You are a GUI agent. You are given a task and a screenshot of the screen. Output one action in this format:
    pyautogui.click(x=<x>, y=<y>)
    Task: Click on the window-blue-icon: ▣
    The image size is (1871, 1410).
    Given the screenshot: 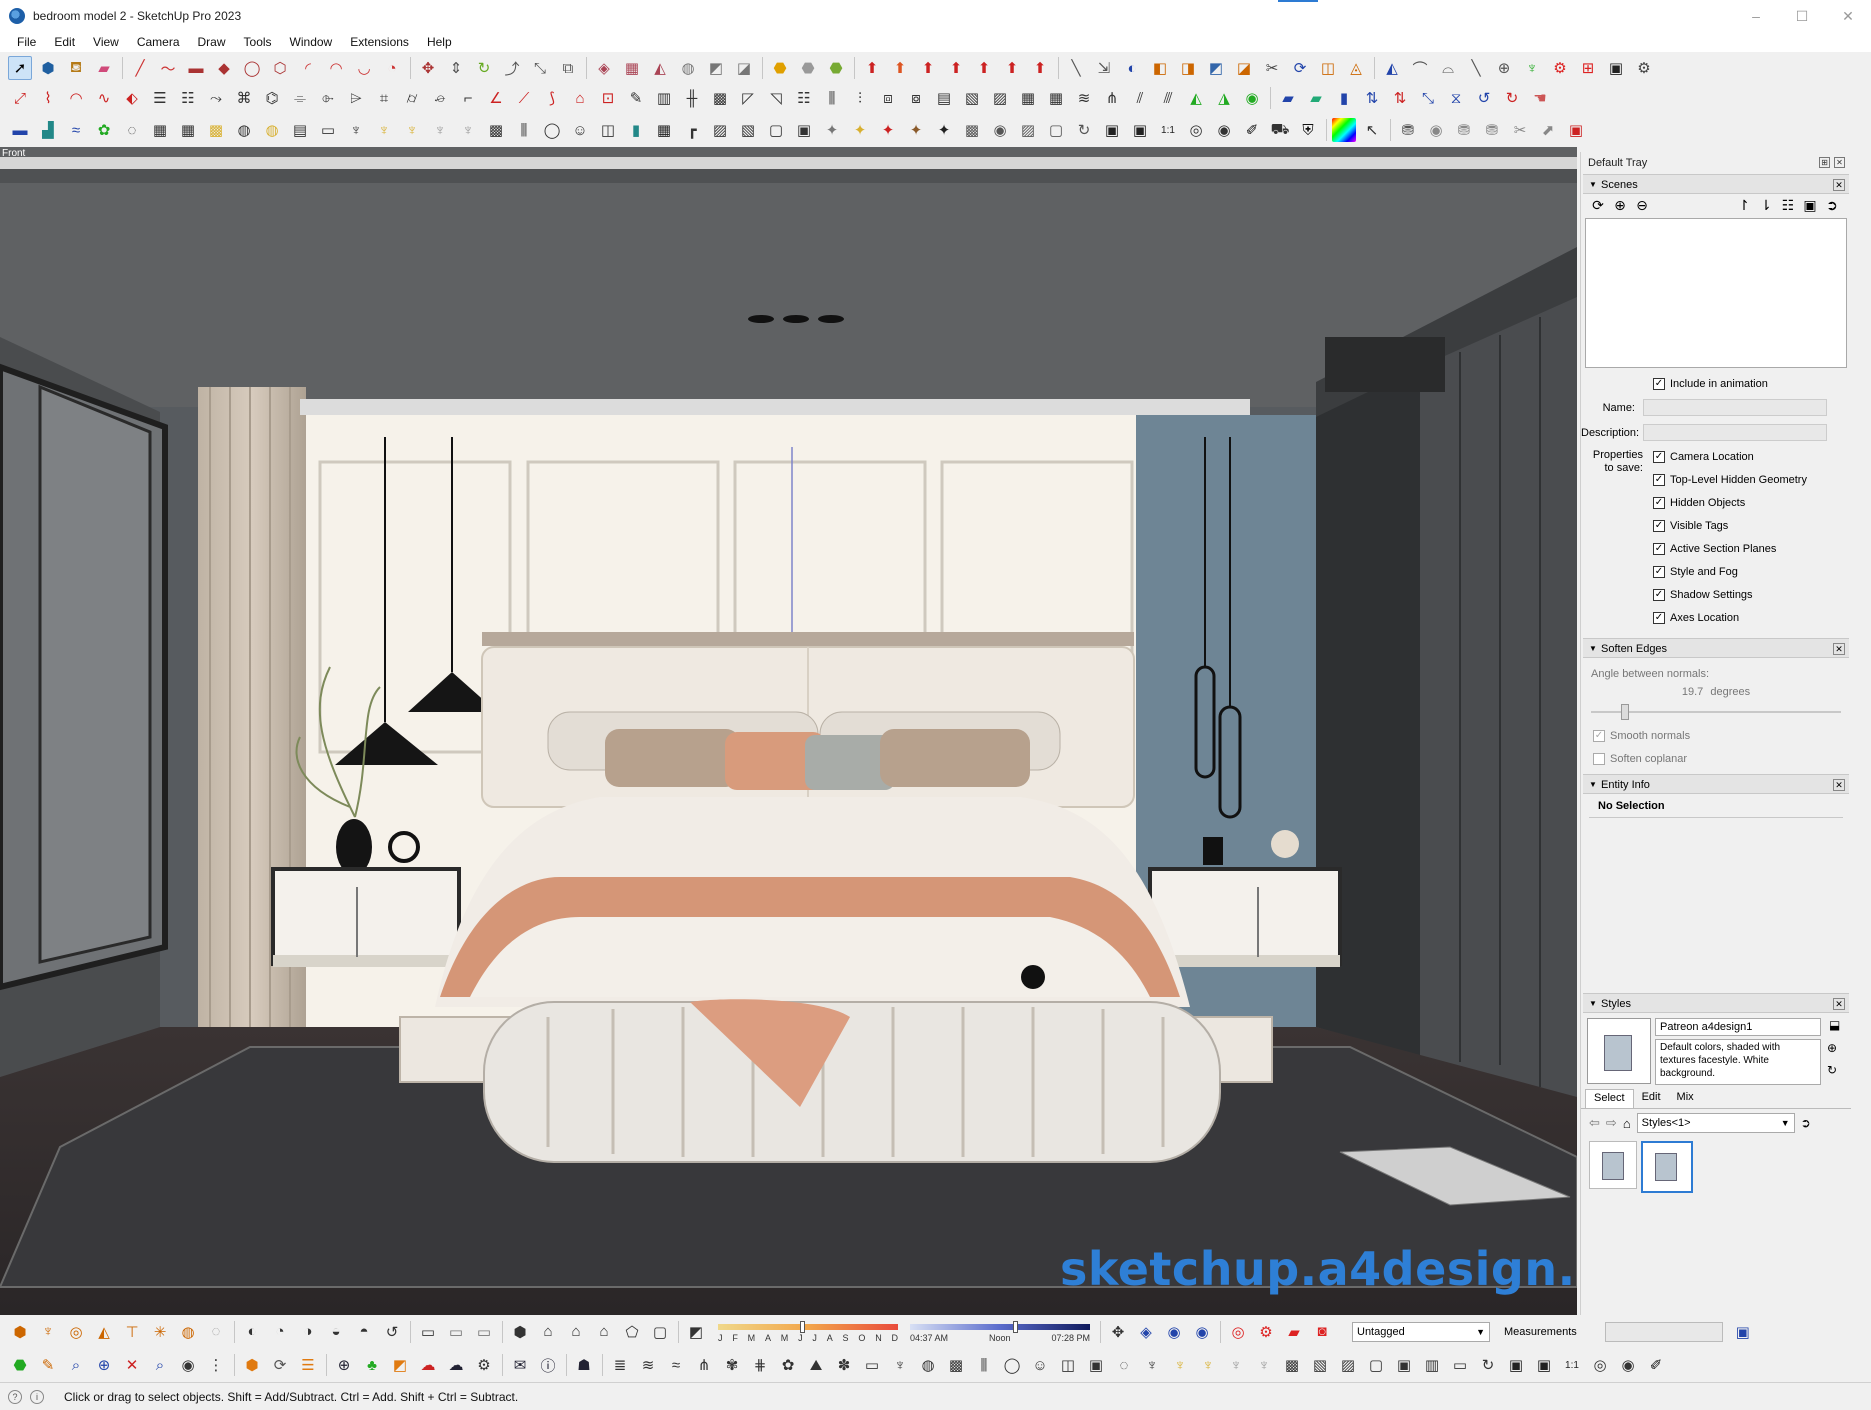 What is the action you would take?
    pyautogui.click(x=1743, y=1332)
    